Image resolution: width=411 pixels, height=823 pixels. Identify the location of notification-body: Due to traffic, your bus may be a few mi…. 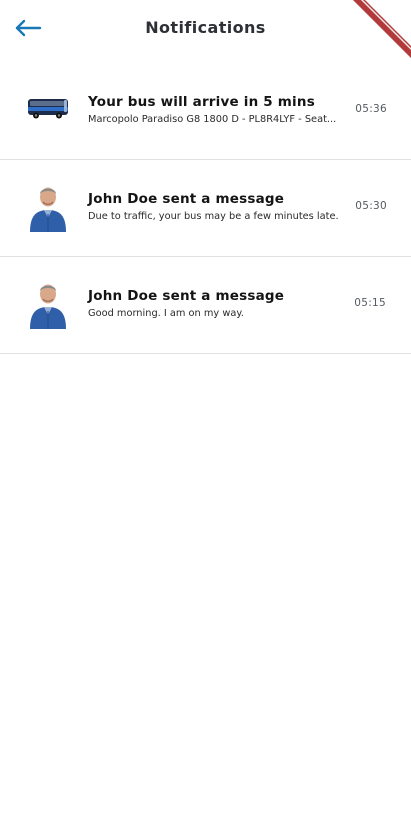
(213, 216).